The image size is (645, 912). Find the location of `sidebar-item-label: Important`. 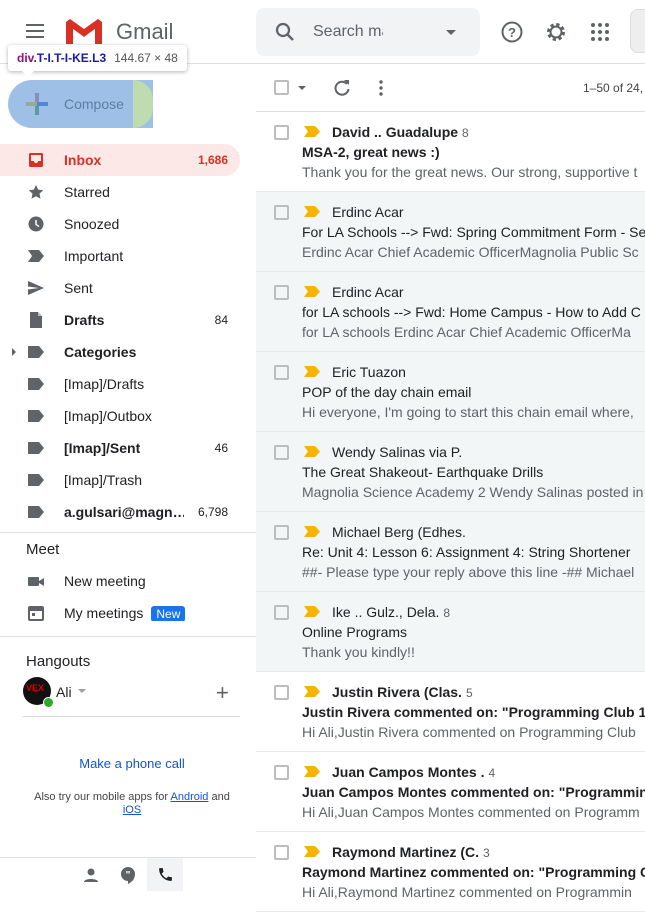

sidebar-item-label: Important is located at coordinates (94, 256).